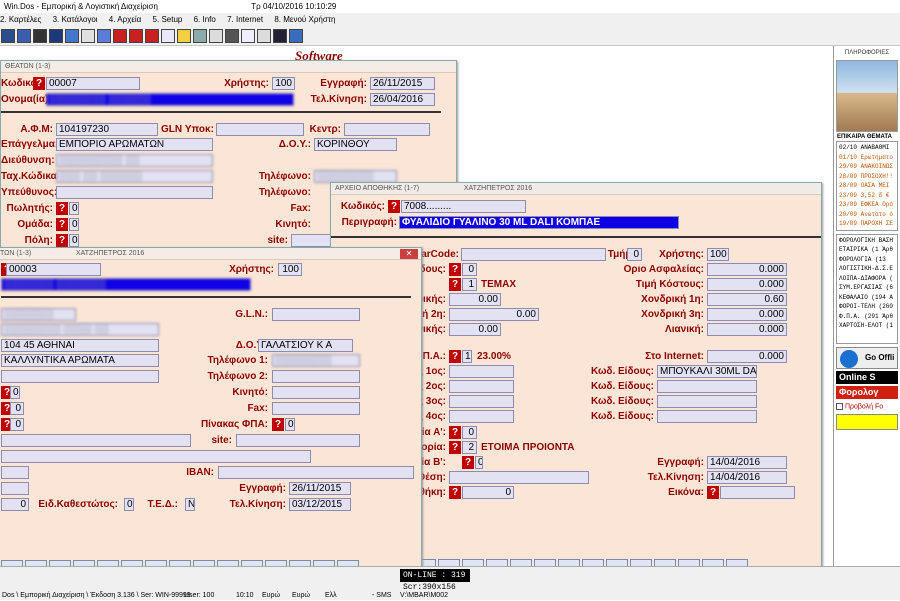 The height and width of the screenshot is (601, 900). I want to click on special-regime-field: 0, so click(129, 504).